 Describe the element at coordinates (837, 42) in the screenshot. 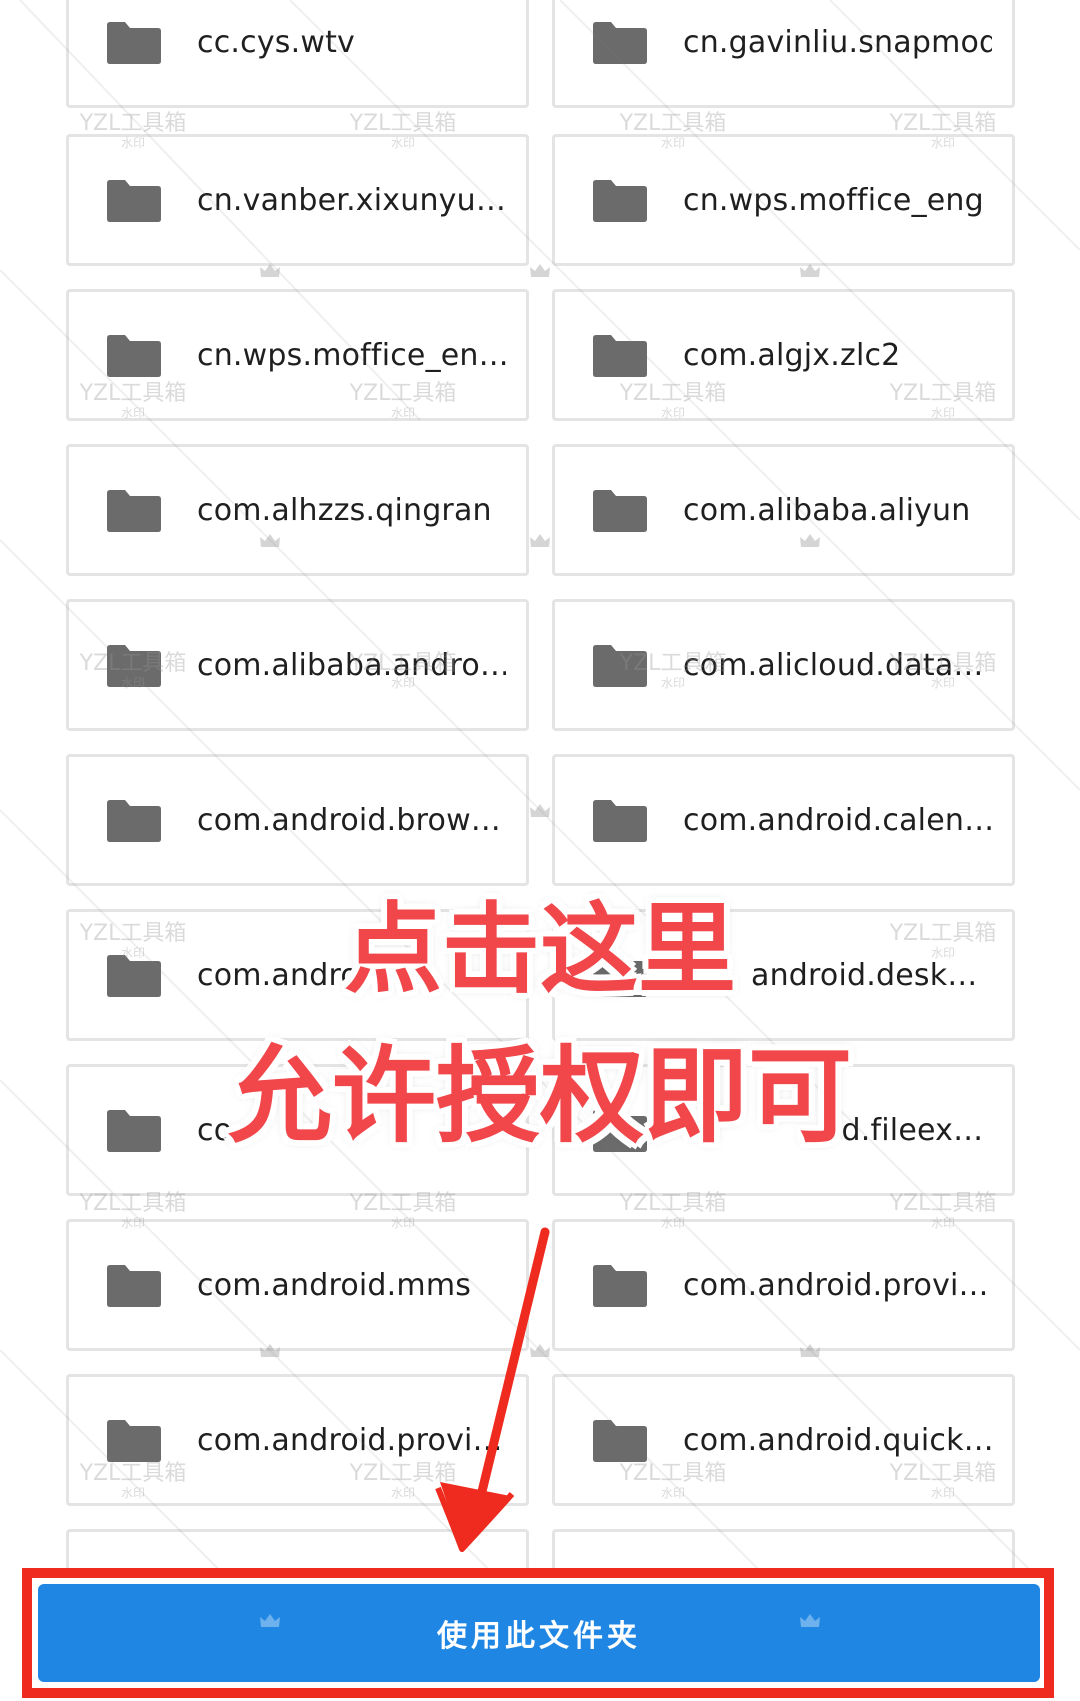

I see `folder-name: cn.gavinliu.snapmod` at that location.